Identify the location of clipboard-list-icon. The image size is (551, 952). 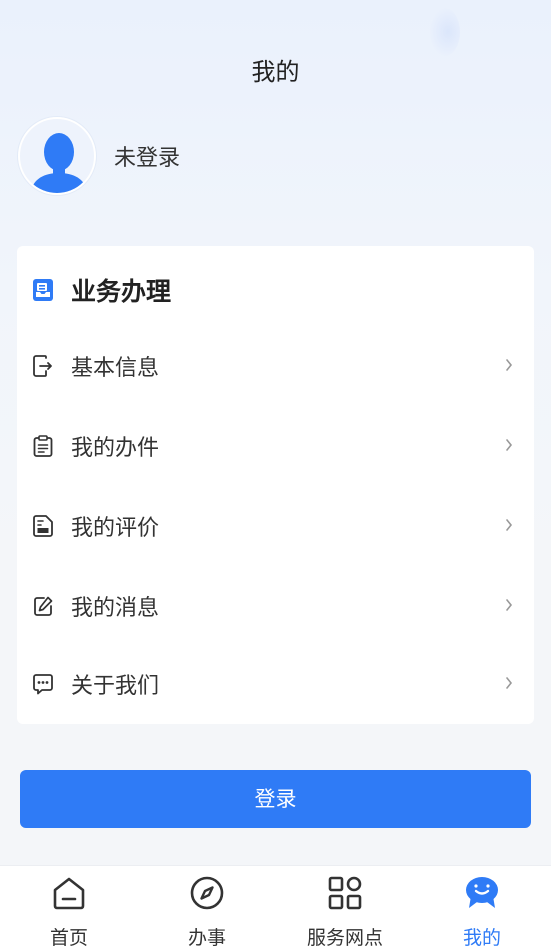
(43, 446).